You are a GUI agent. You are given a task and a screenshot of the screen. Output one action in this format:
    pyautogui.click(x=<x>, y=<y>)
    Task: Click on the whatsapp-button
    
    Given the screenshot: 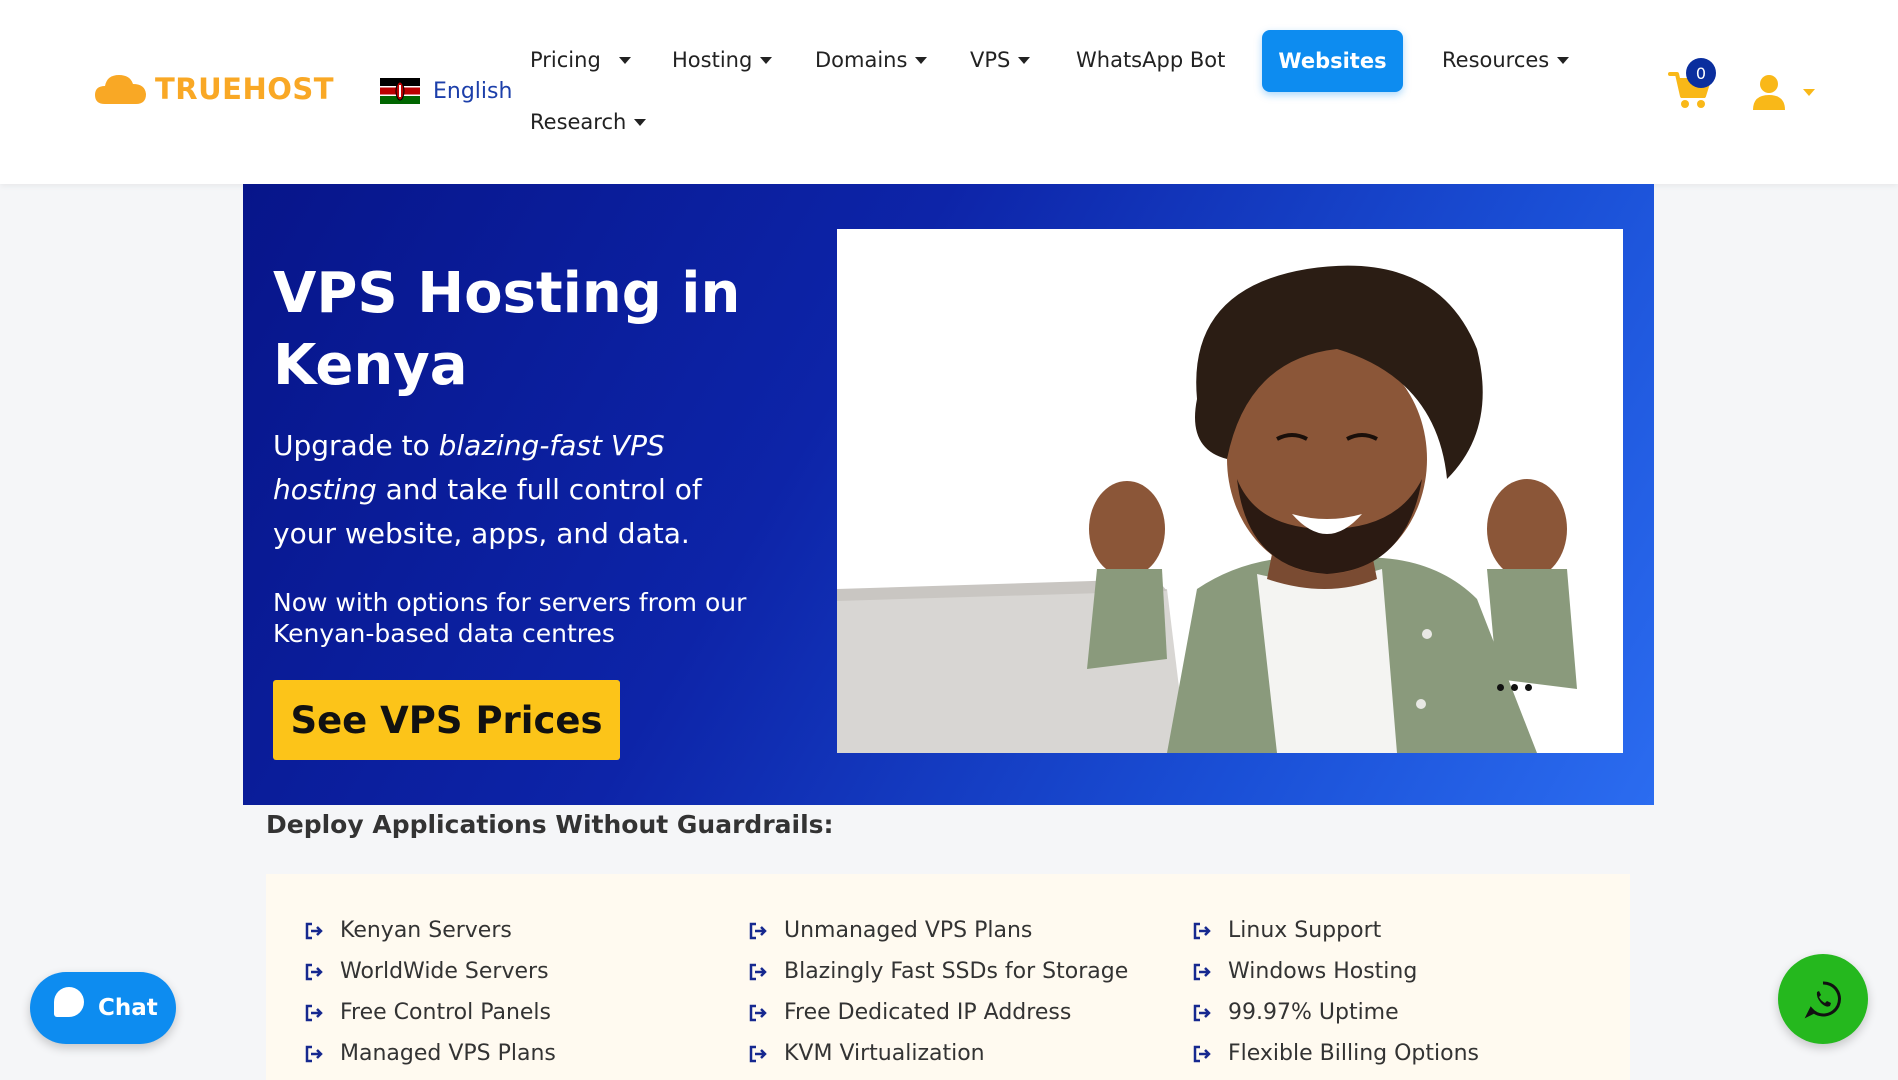 What is the action you would take?
    pyautogui.click(x=1823, y=999)
    